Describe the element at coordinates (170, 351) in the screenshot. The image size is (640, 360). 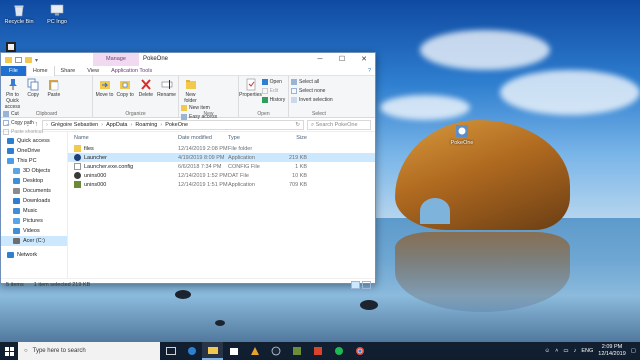
I see `task-view-icon` at that location.